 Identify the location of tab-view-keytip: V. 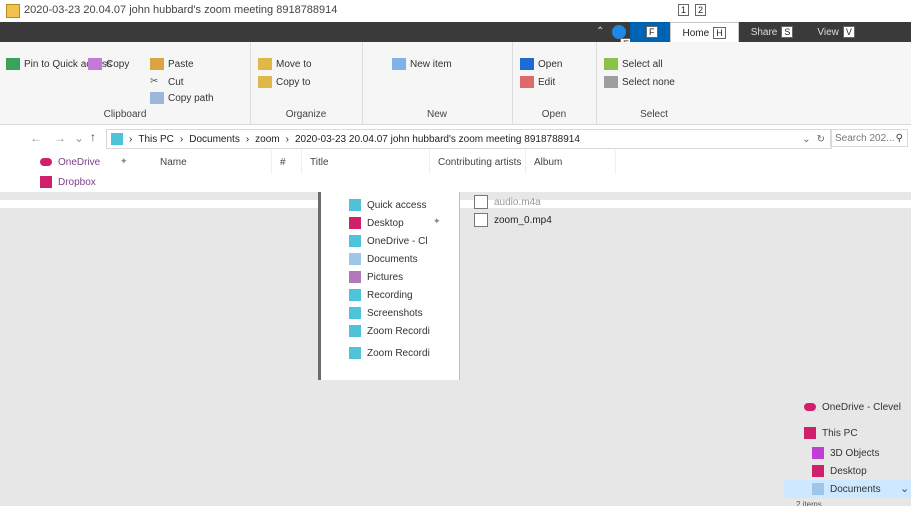
(848, 32).